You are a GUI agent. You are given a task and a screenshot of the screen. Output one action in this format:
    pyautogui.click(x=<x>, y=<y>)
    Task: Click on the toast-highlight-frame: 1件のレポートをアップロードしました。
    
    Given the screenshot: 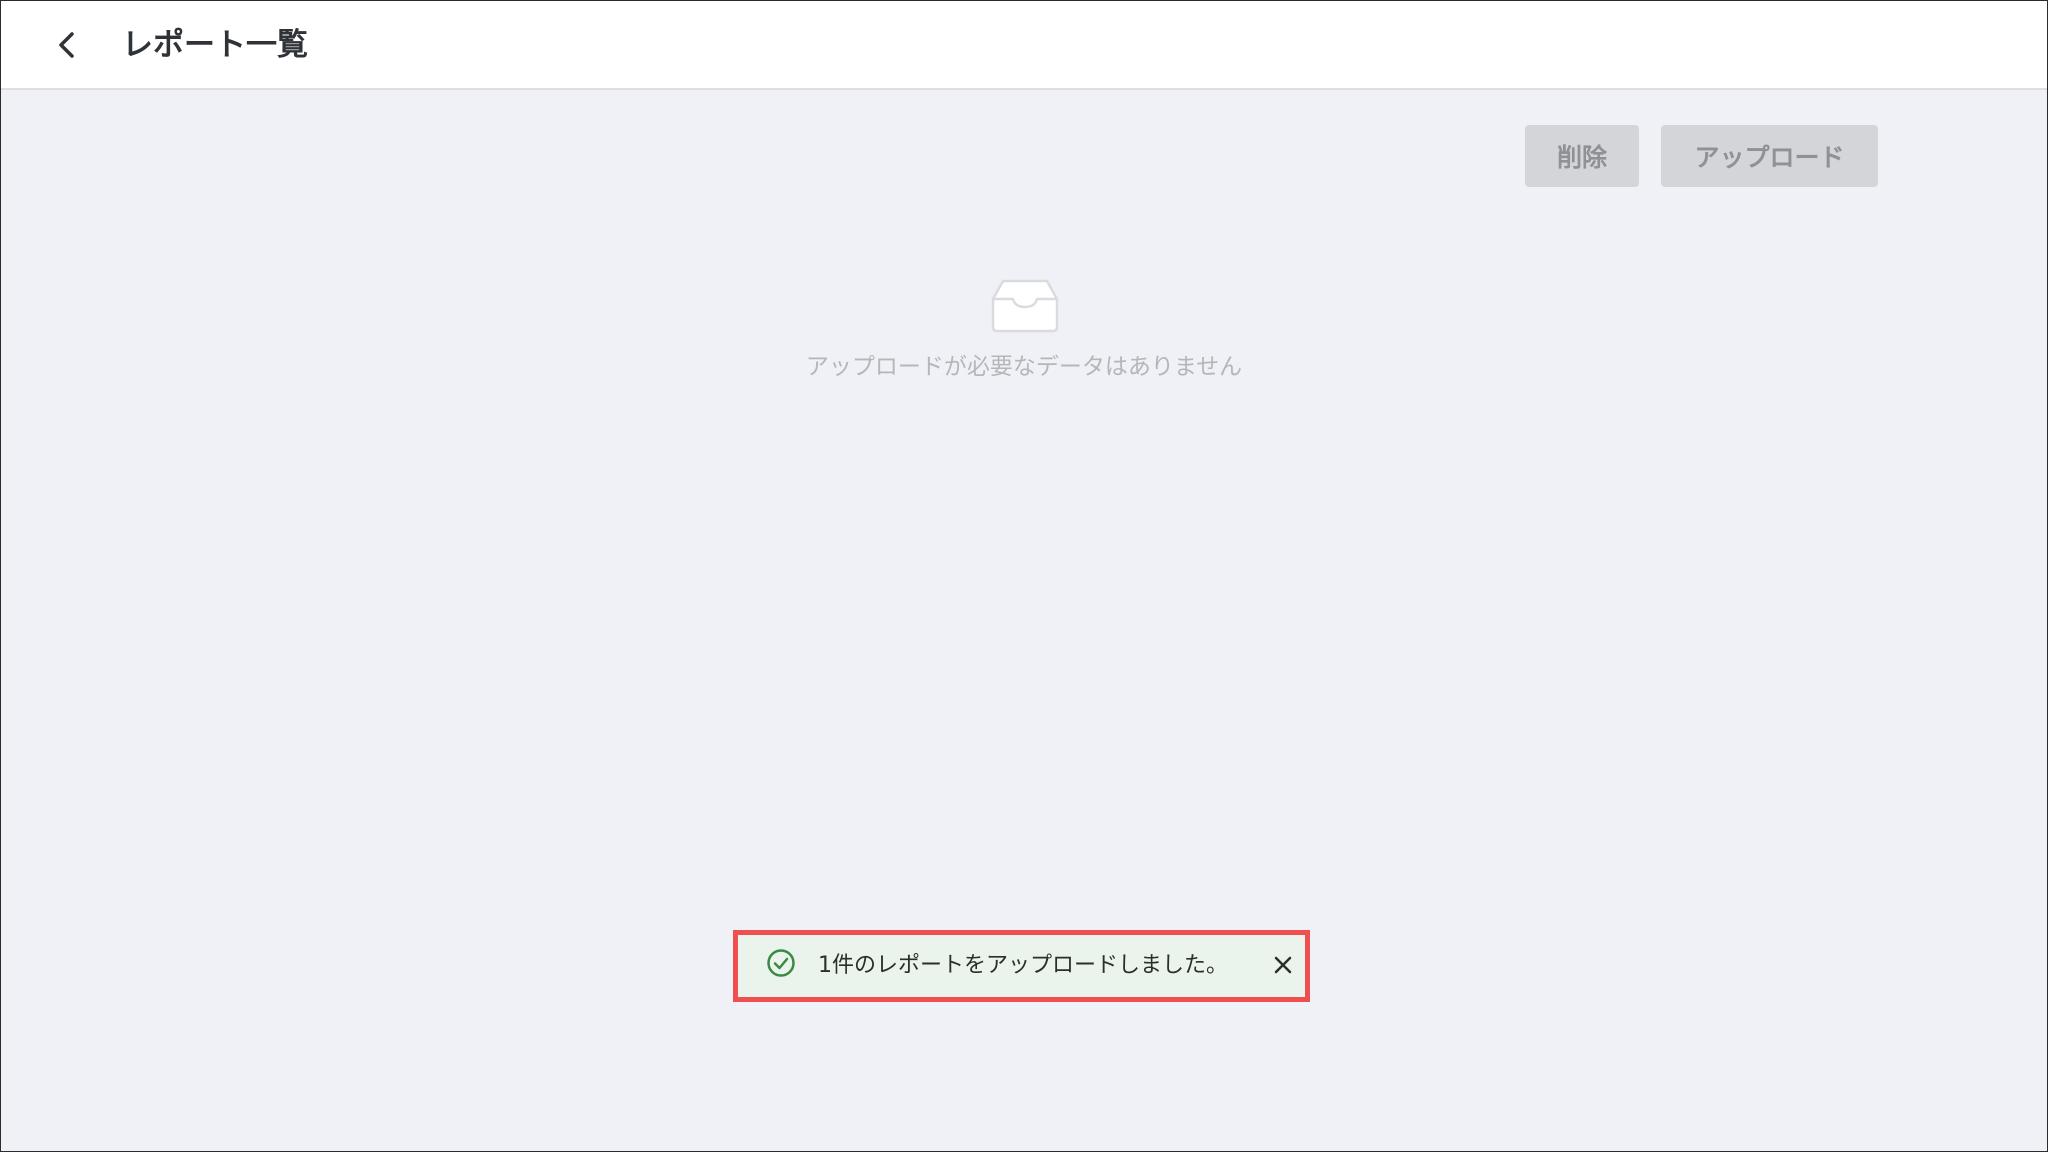 What is the action you would take?
    pyautogui.click(x=1021, y=966)
    